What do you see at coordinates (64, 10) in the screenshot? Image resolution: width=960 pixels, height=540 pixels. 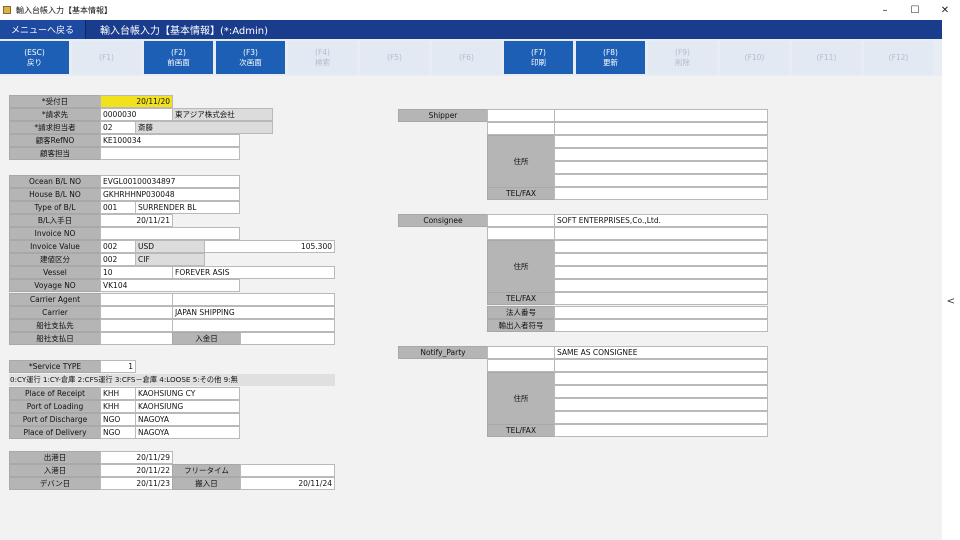 I see `window-title: 輸入台帳入力【基本情報】` at bounding box center [64, 10].